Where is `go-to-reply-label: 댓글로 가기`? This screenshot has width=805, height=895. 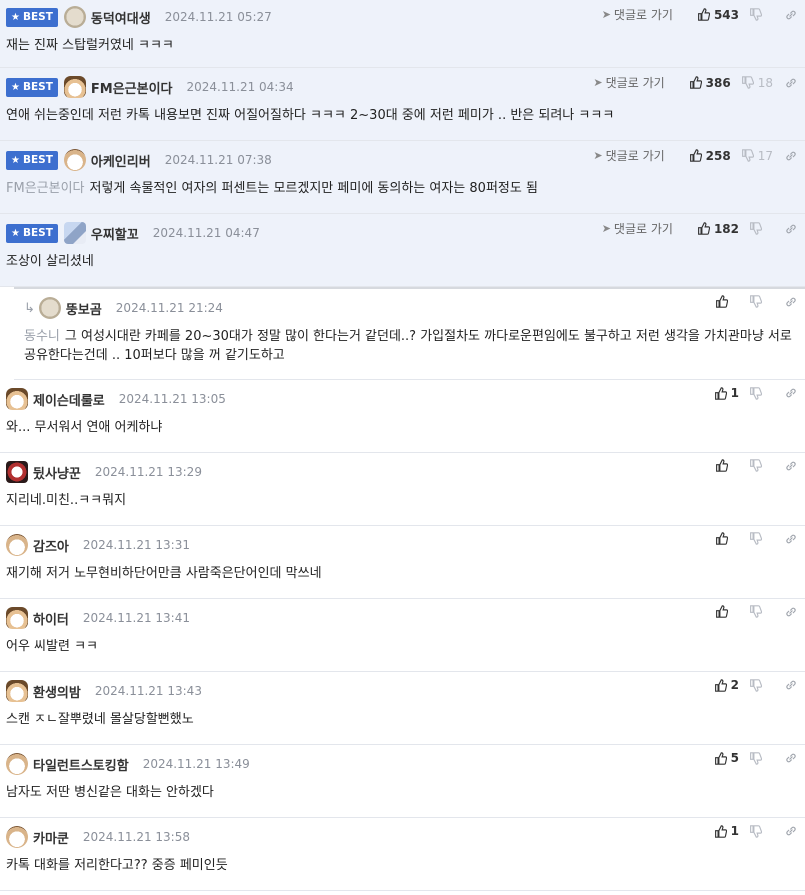 go-to-reply-label: 댓글로 가기 is located at coordinates (643, 229).